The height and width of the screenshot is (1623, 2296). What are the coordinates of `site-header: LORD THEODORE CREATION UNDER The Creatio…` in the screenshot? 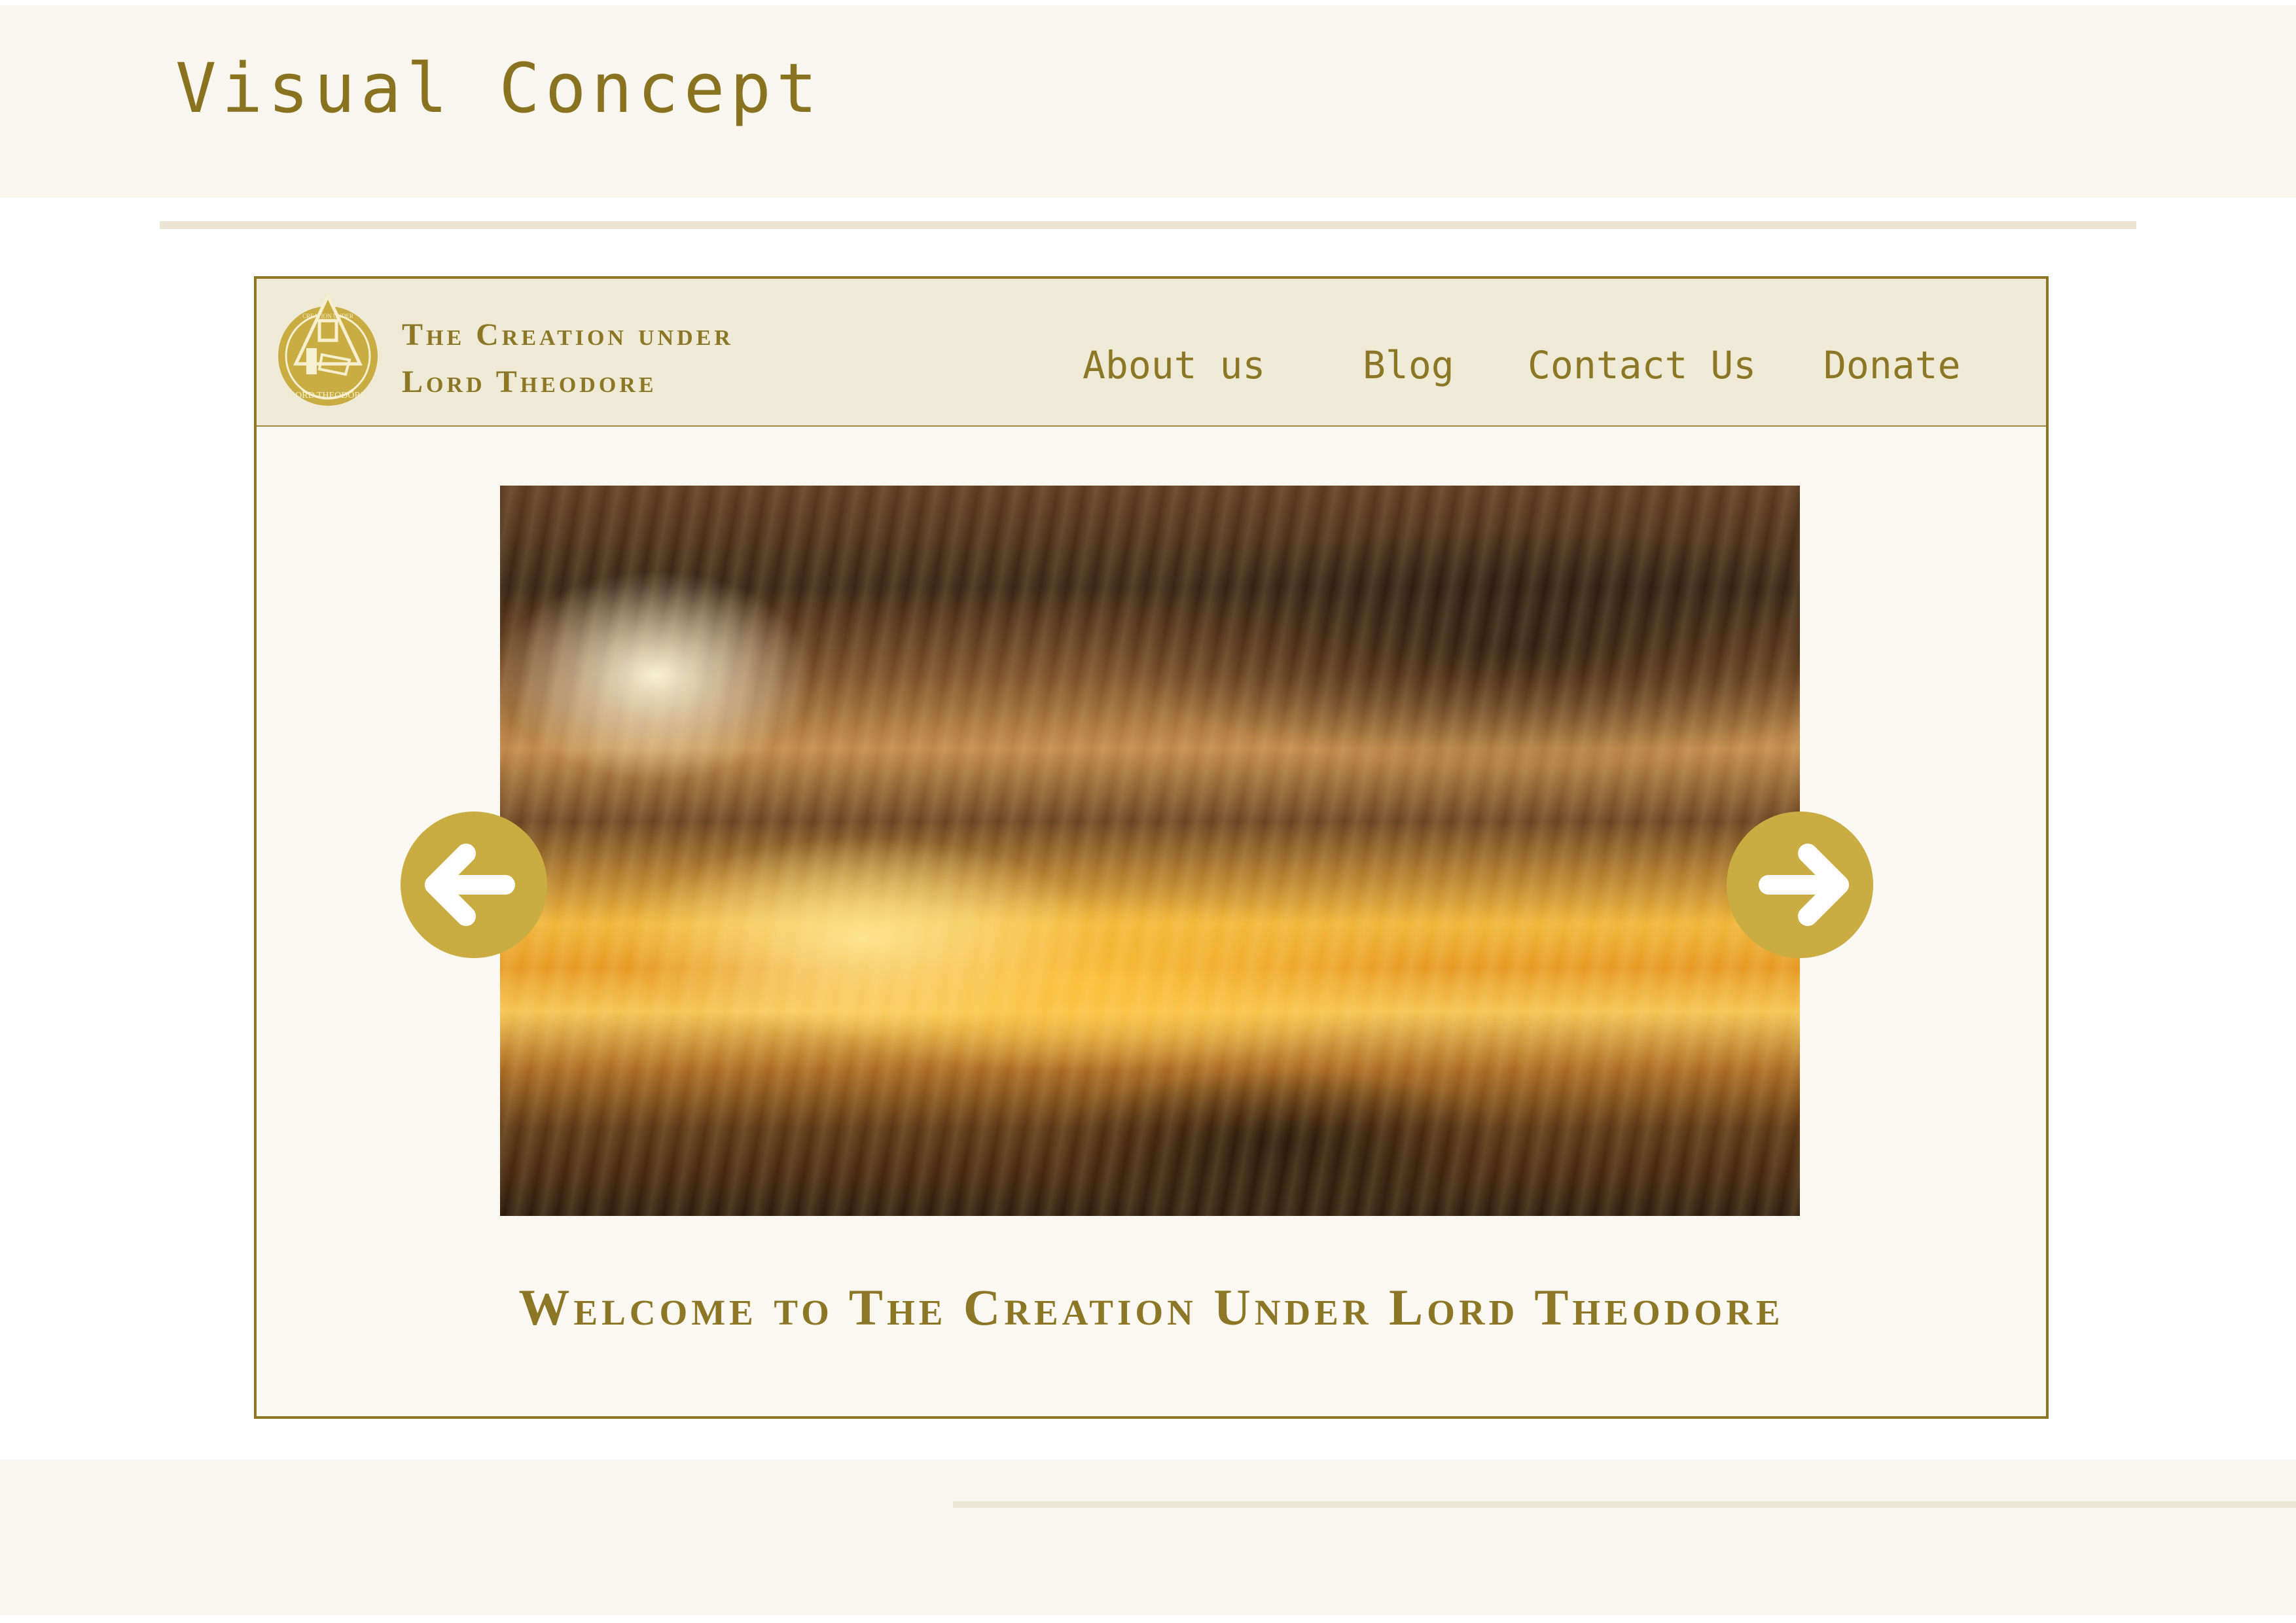 It's located at (1151, 353).